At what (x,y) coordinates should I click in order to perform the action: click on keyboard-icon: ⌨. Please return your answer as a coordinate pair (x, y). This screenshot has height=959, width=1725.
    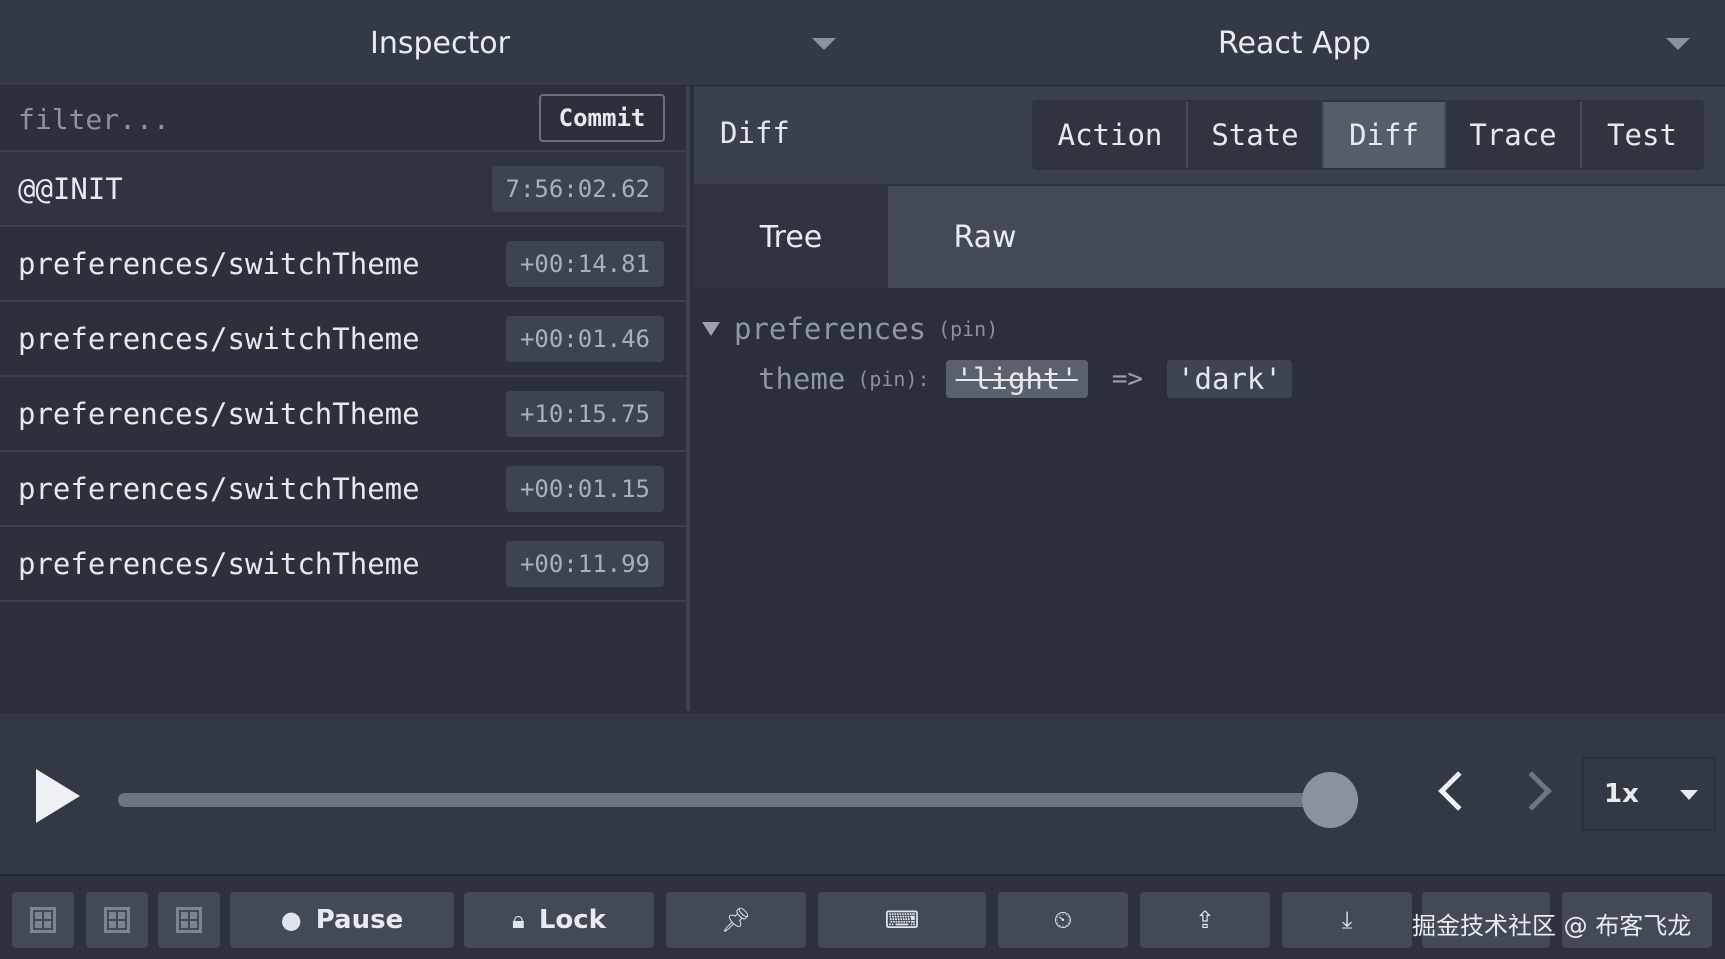
    Looking at the image, I should click on (902, 920).